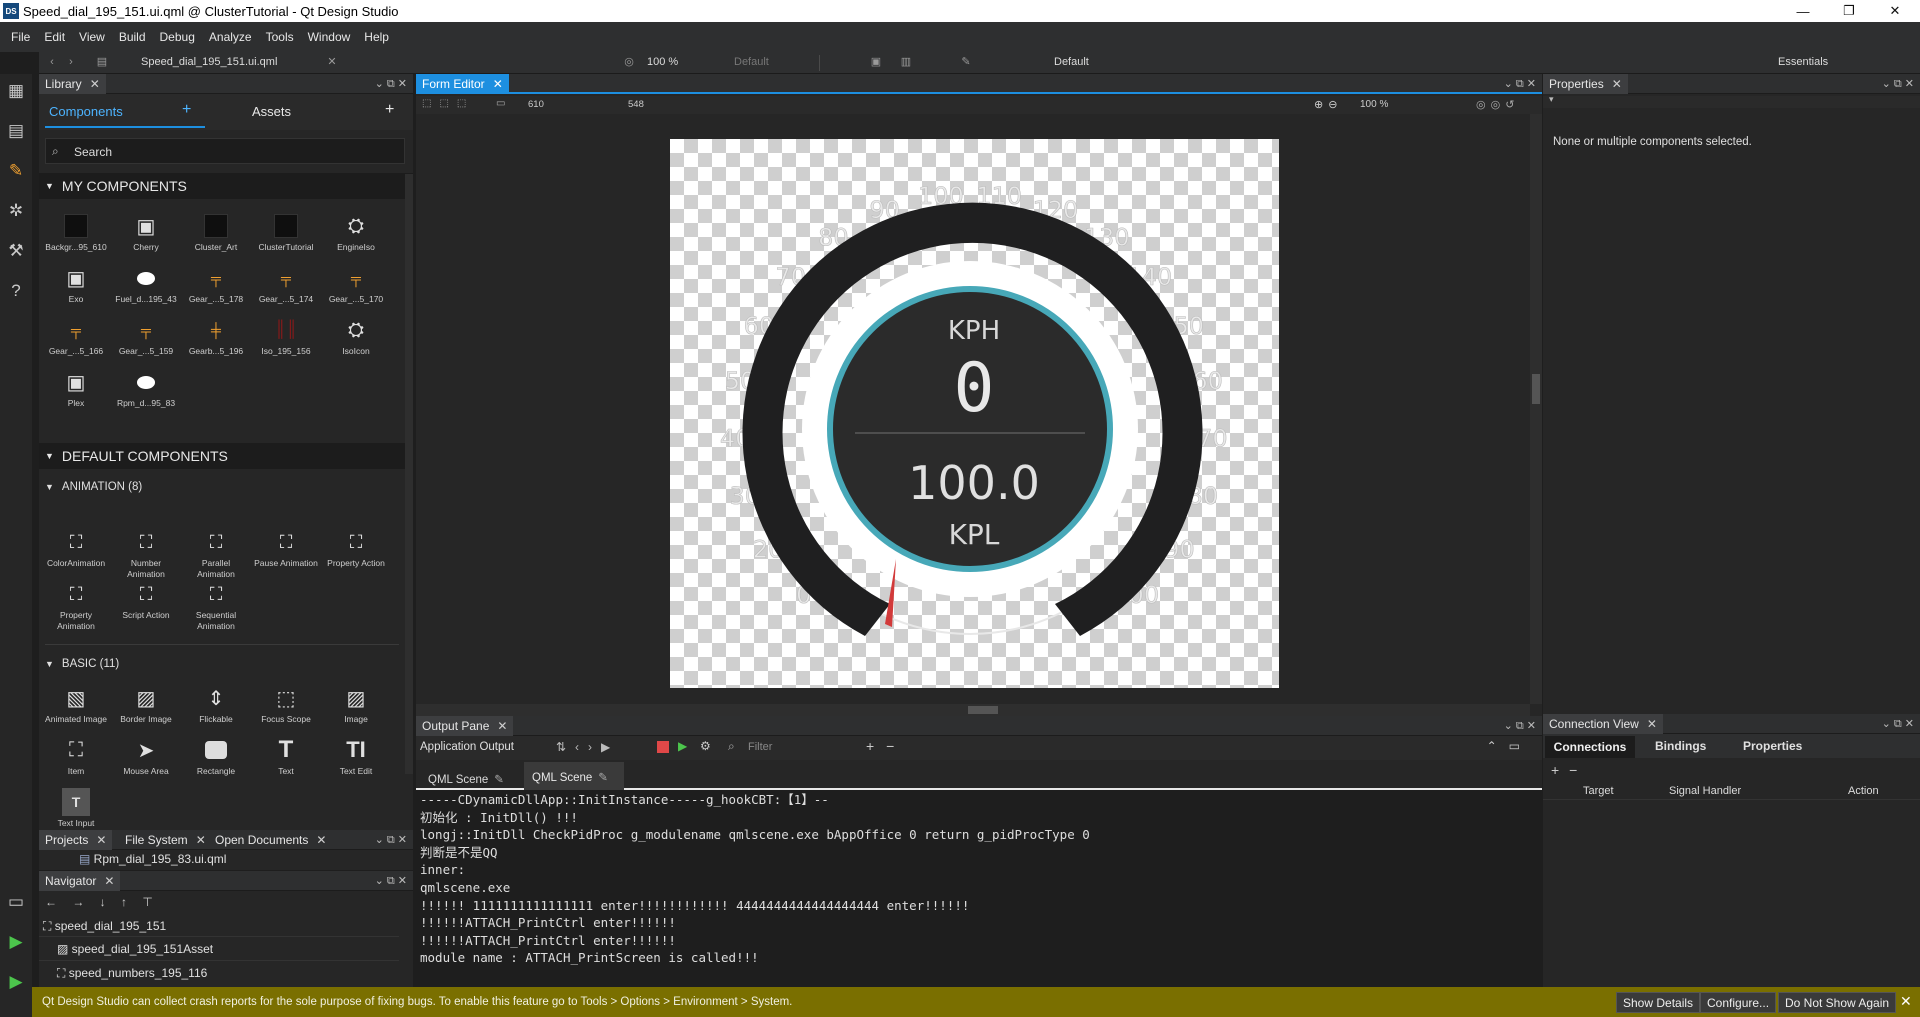  Describe the element at coordinates (1603, 724) in the screenshot. I see `connection-view-tab: Connection View ✕` at that location.